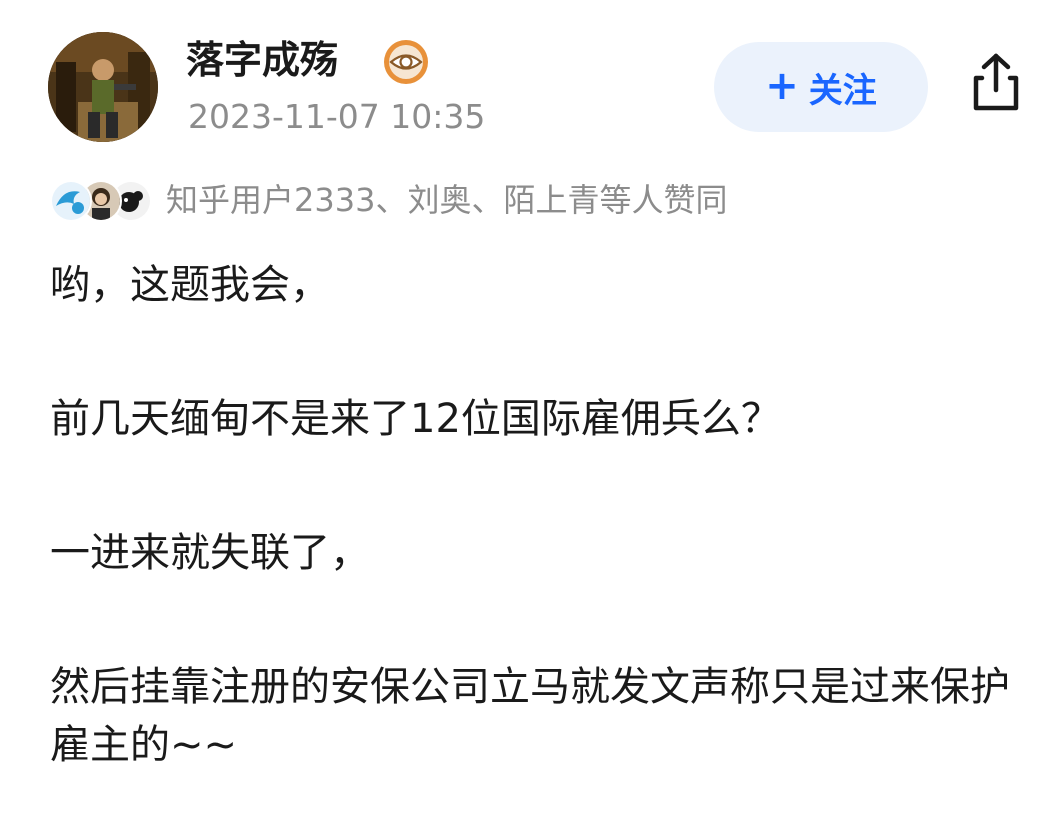  I want to click on follow-label: 关注, so click(842, 90).